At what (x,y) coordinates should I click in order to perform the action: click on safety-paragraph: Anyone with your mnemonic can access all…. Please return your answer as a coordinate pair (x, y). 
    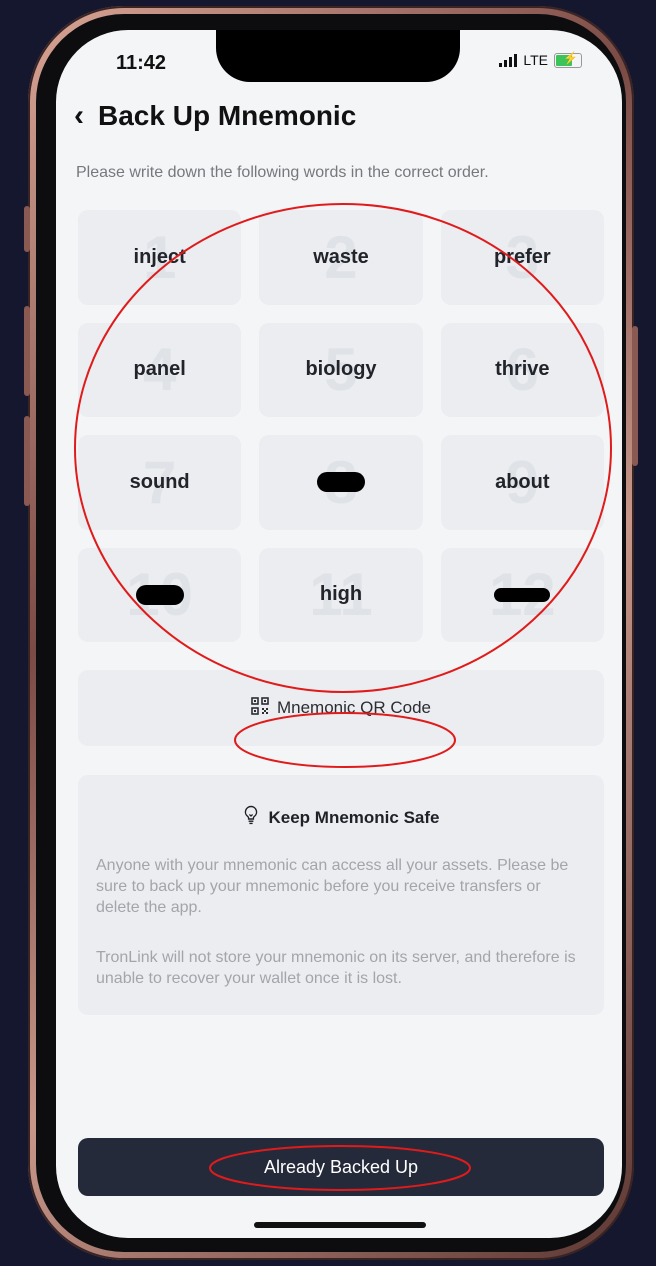
    Looking at the image, I should click on (332, 886).